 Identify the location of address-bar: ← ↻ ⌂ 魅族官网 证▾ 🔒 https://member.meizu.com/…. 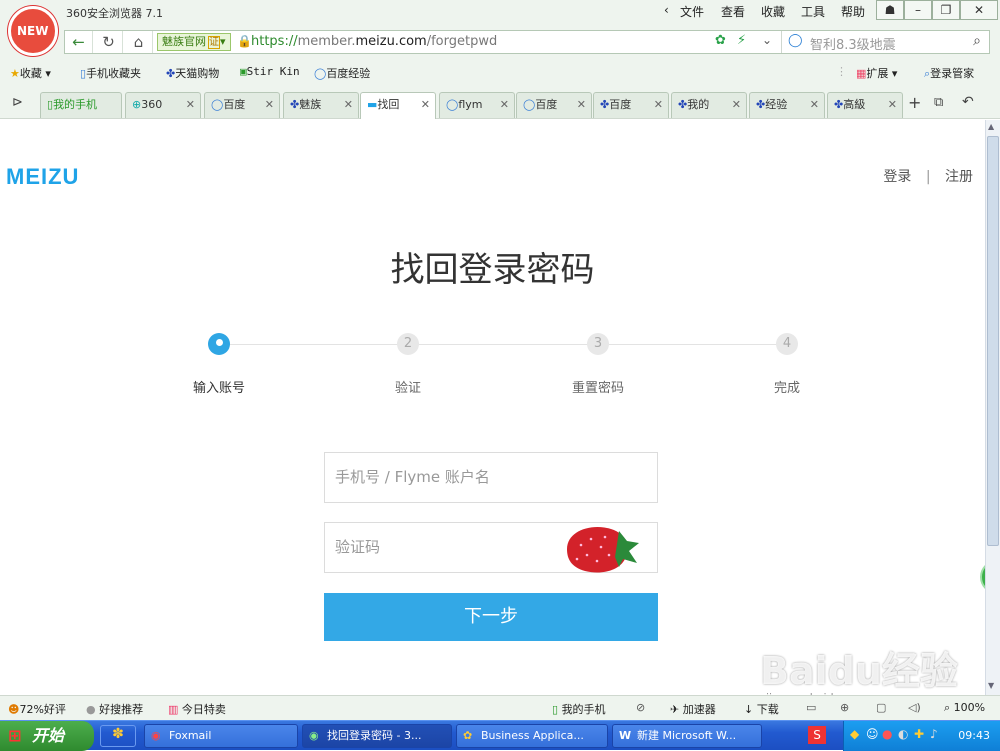
(527, 42).